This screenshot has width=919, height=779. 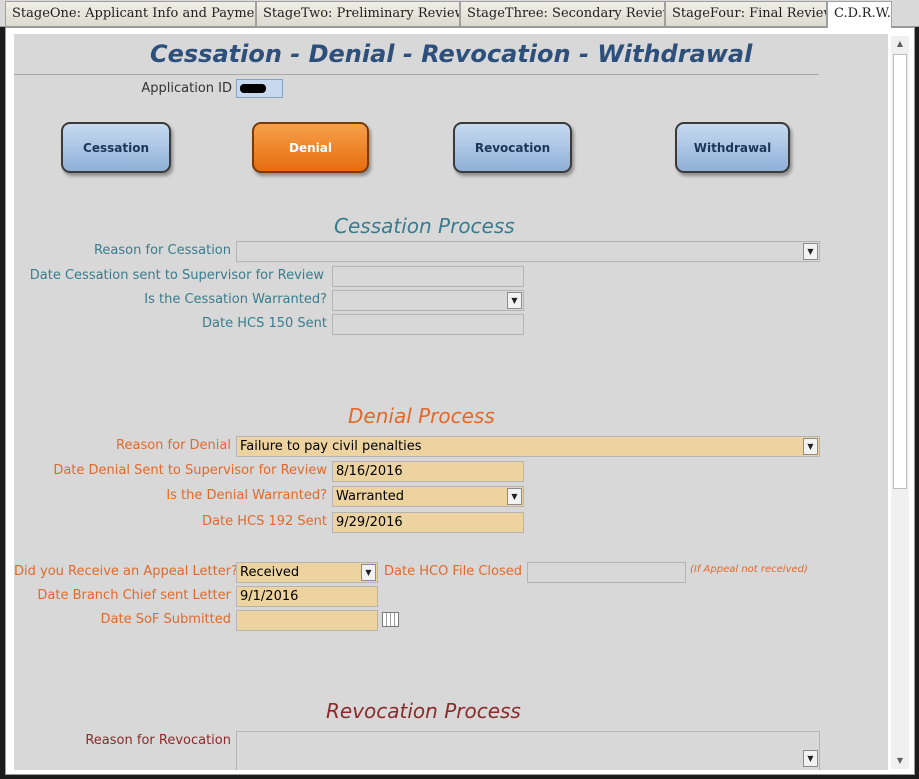 I want to click on sof-submitted-label: Date SoF Submitted, so click(x=165, y=619).